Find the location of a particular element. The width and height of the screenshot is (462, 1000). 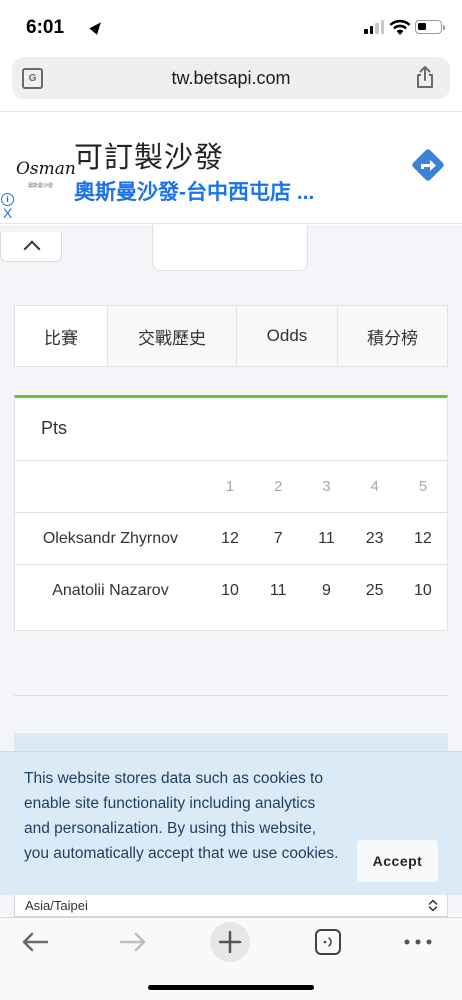

location-icon is located at coordinates (97, 27).